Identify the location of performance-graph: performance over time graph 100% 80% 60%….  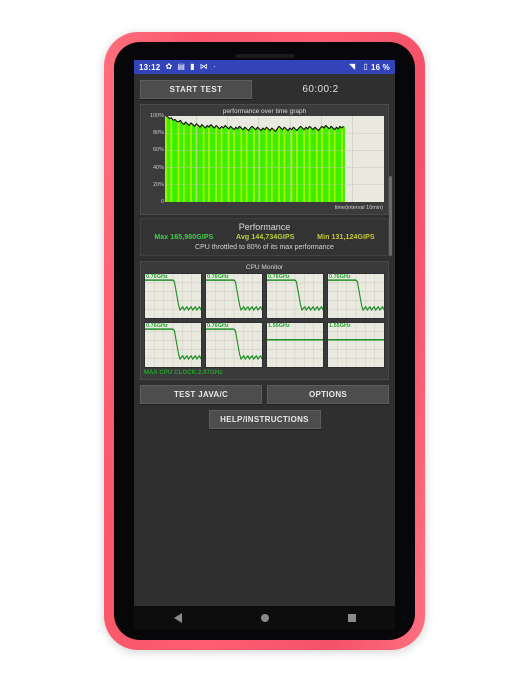
(264, 159).